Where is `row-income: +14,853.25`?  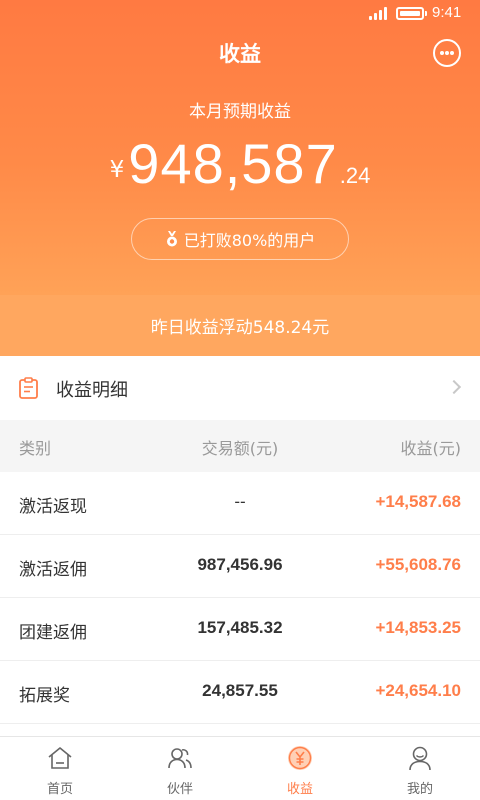
row-income: +14,853.25 is located at coordinates (418, 627).